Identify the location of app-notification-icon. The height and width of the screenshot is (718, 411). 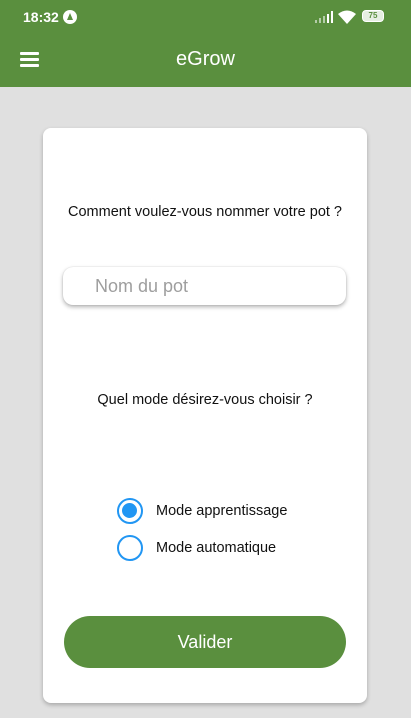
(70, 17).